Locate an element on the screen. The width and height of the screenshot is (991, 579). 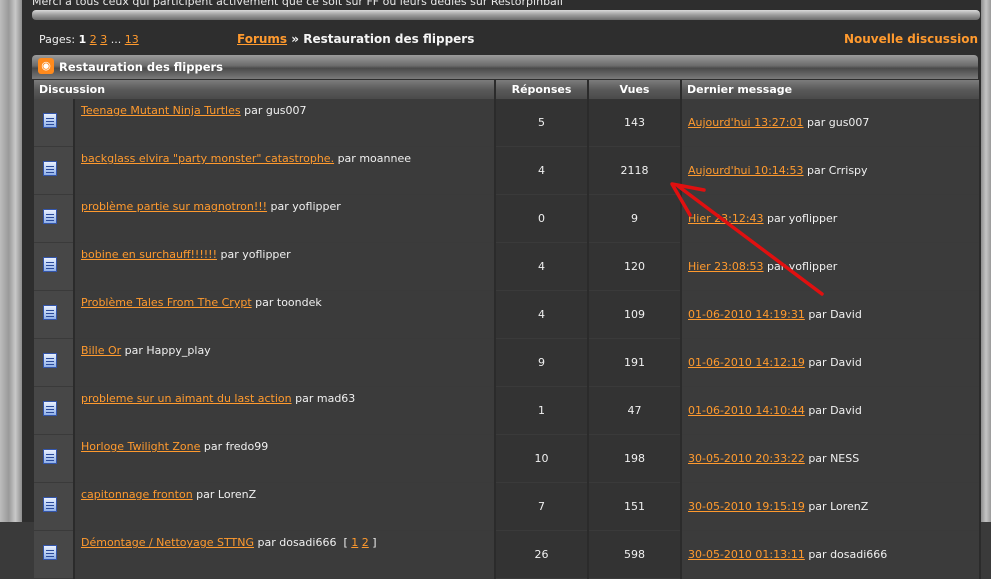
thread-title-link: Bille Or is located at coordinates (101, 350).